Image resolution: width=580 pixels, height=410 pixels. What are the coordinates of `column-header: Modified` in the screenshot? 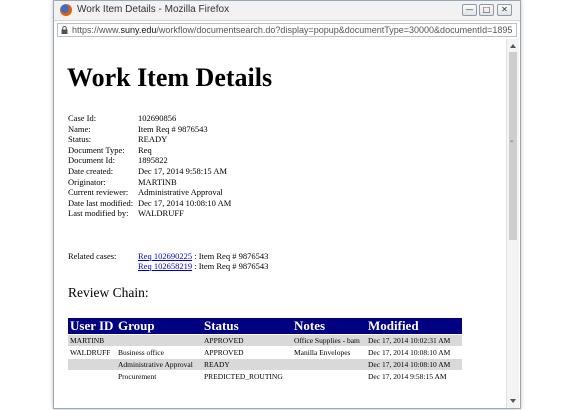 It's located at (414, 326).